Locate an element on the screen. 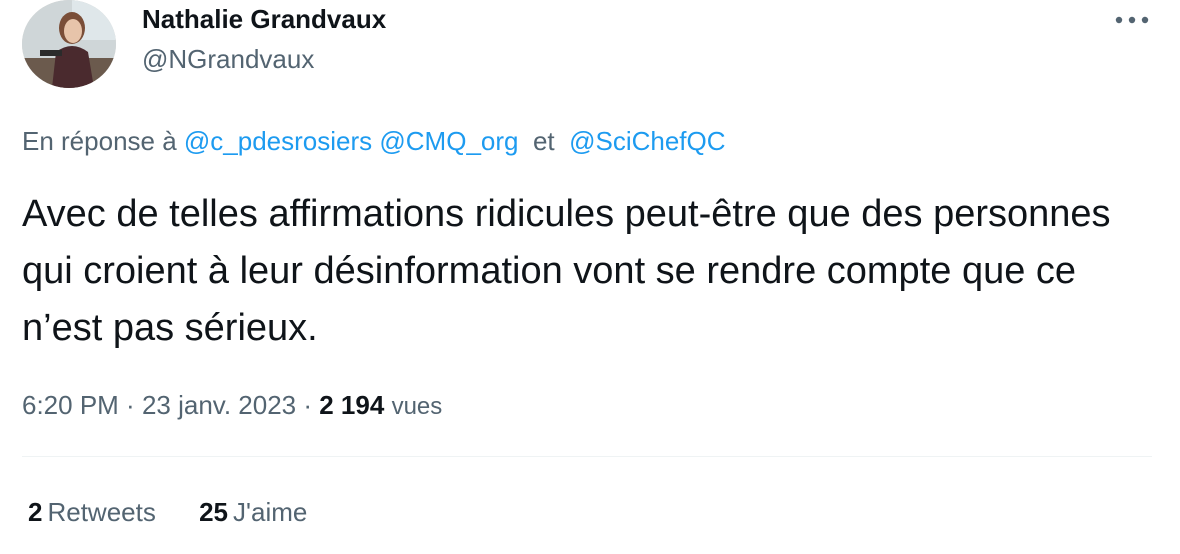  avatar is located at coordinates (69, 44).